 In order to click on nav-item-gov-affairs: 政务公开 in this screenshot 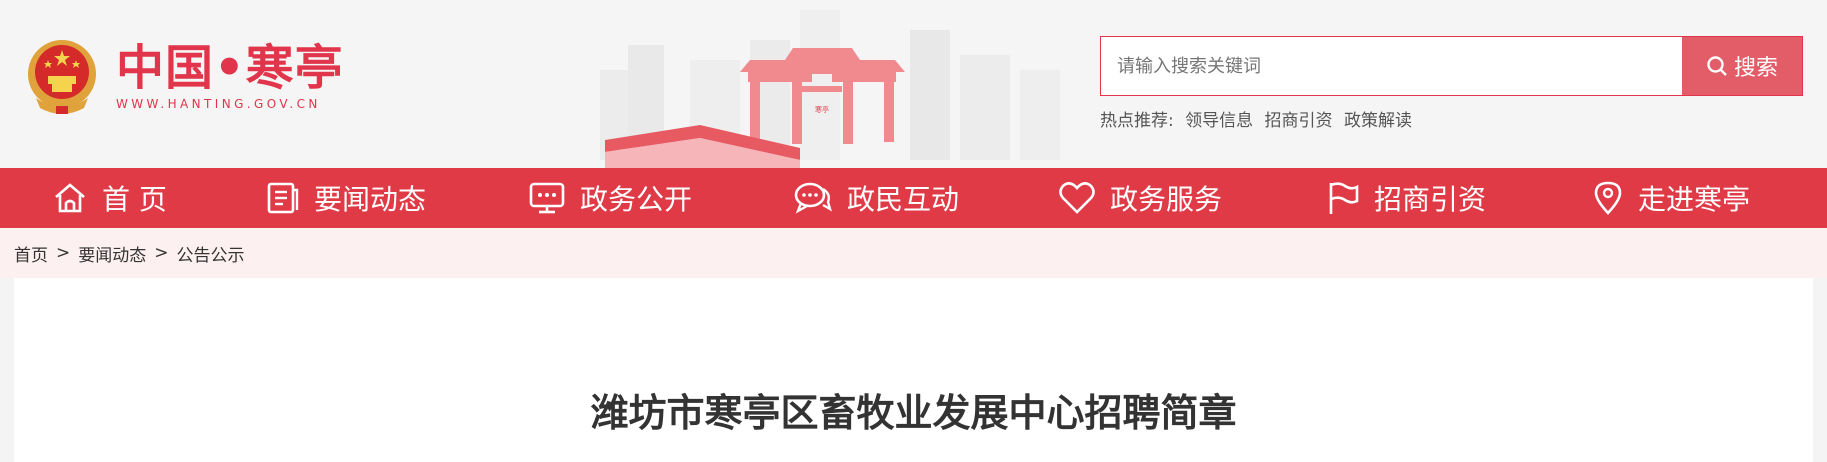, I will do `click(610, 198)`.